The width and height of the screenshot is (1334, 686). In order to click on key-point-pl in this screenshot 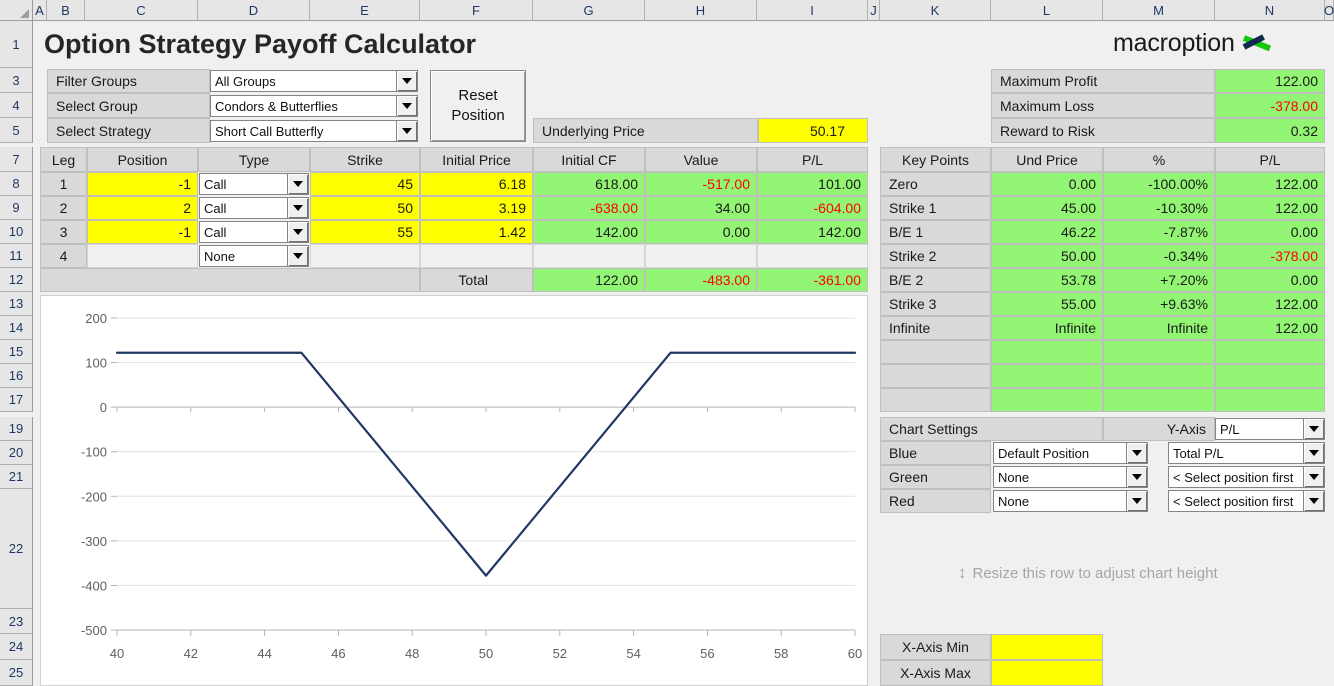, I will do `click(1270, 376)`.